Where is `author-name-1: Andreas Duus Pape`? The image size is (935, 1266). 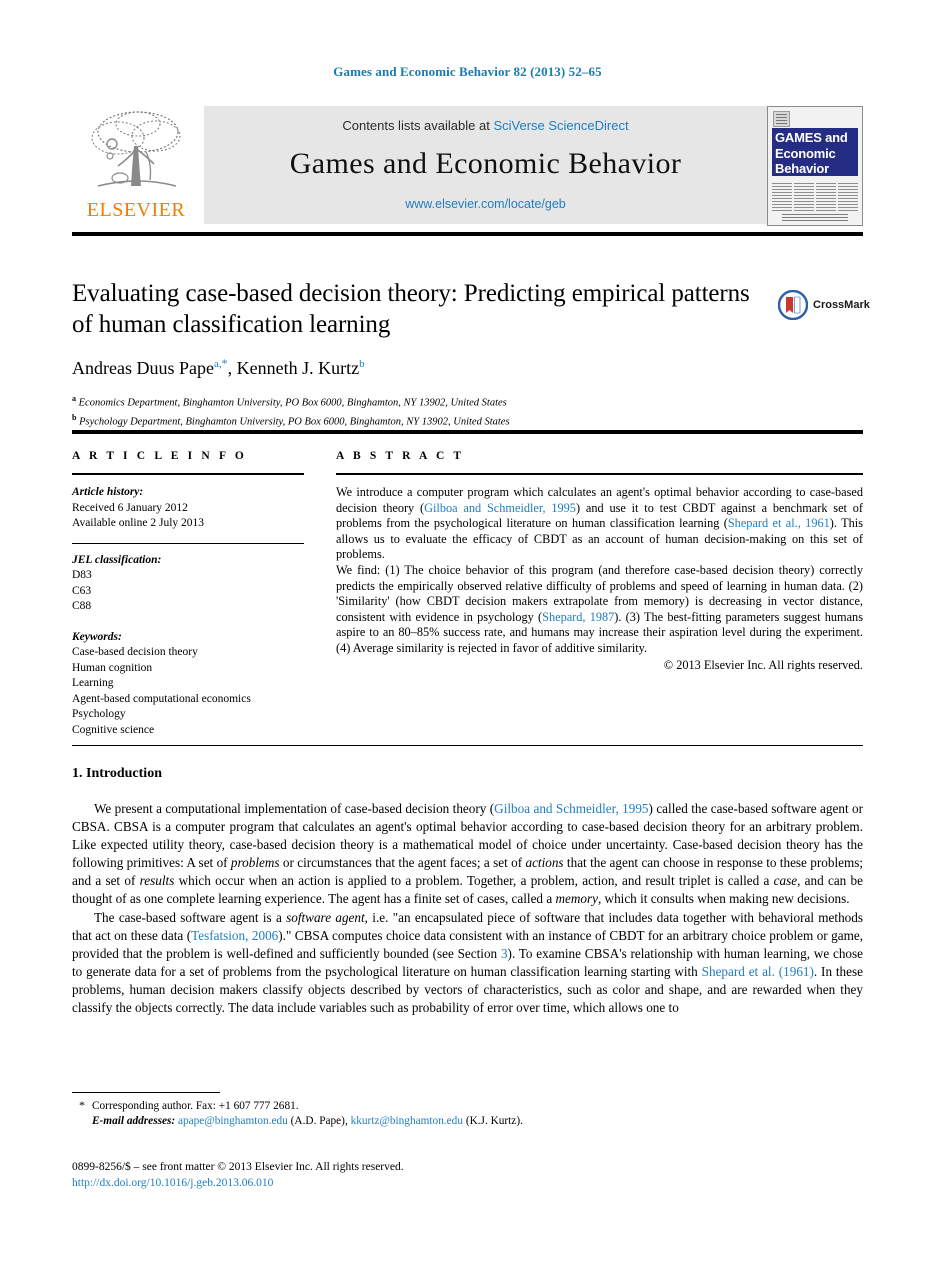 author-name-1: Andreas Duus Pape is located at coordinates (143, 368).